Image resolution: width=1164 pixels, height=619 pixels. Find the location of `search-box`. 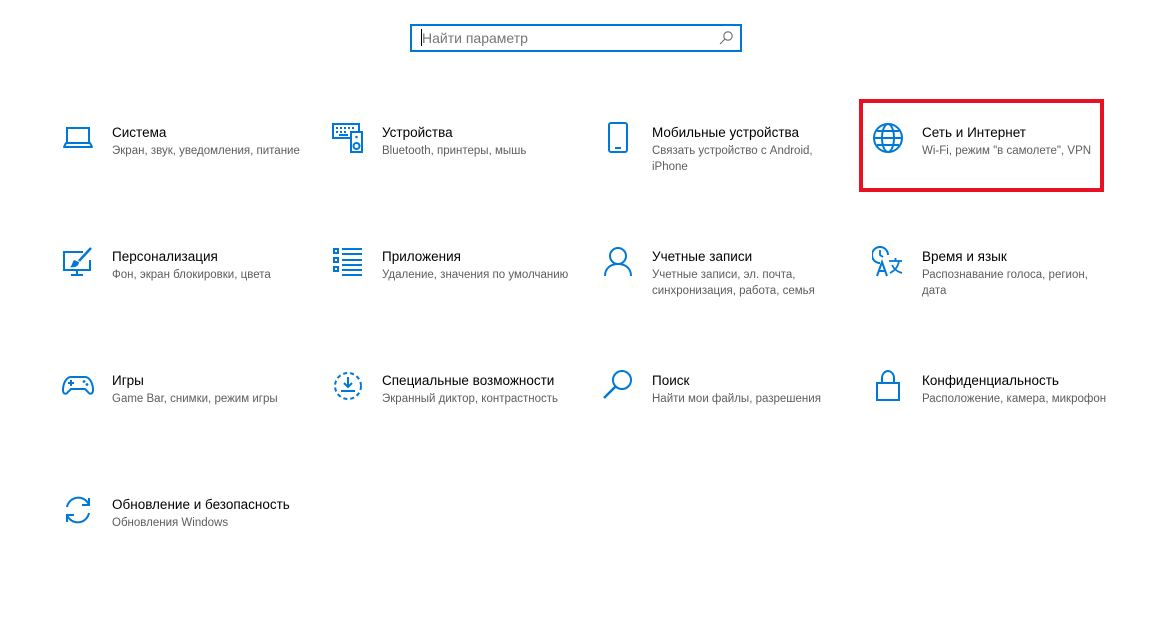

search-box is located at coordinates (576, 38).